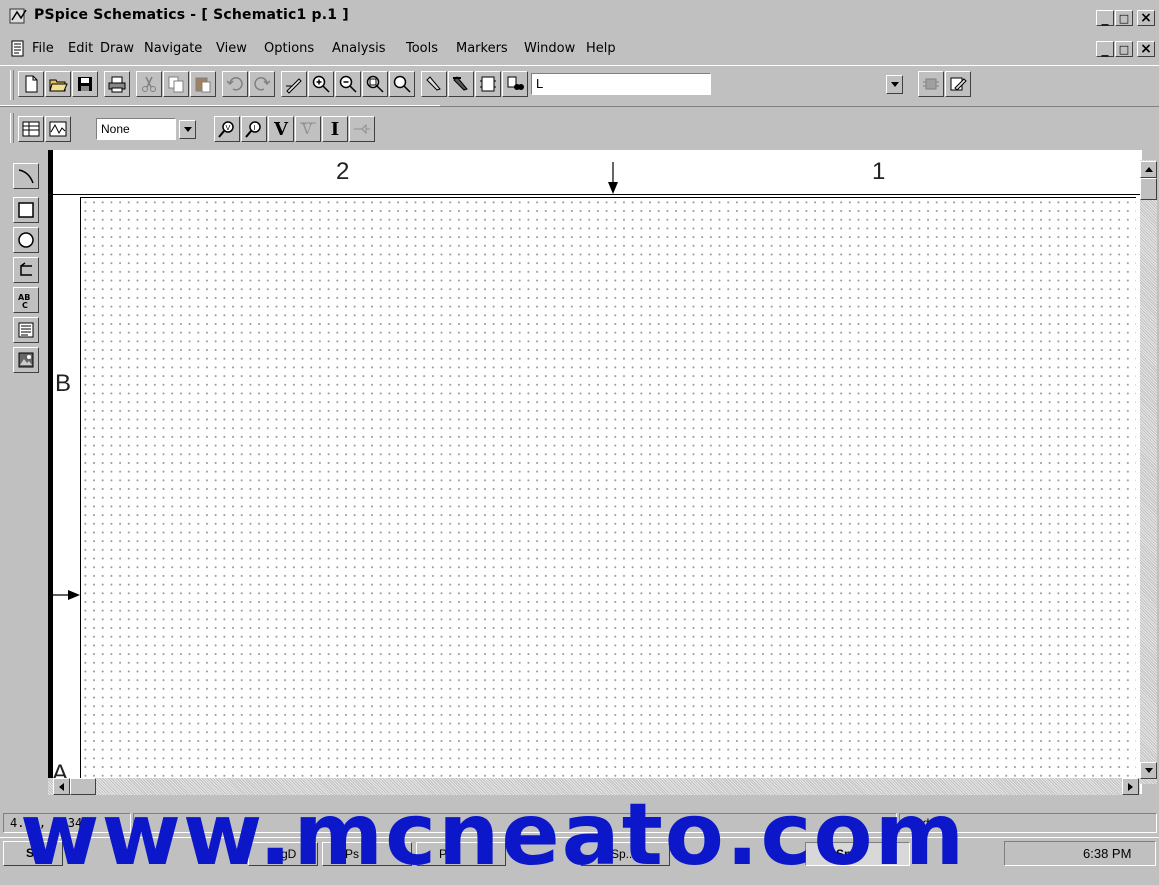 The height and width of the screenshot is (885, 1159). I want to click on pspice-app-icon, so click(19, 16).